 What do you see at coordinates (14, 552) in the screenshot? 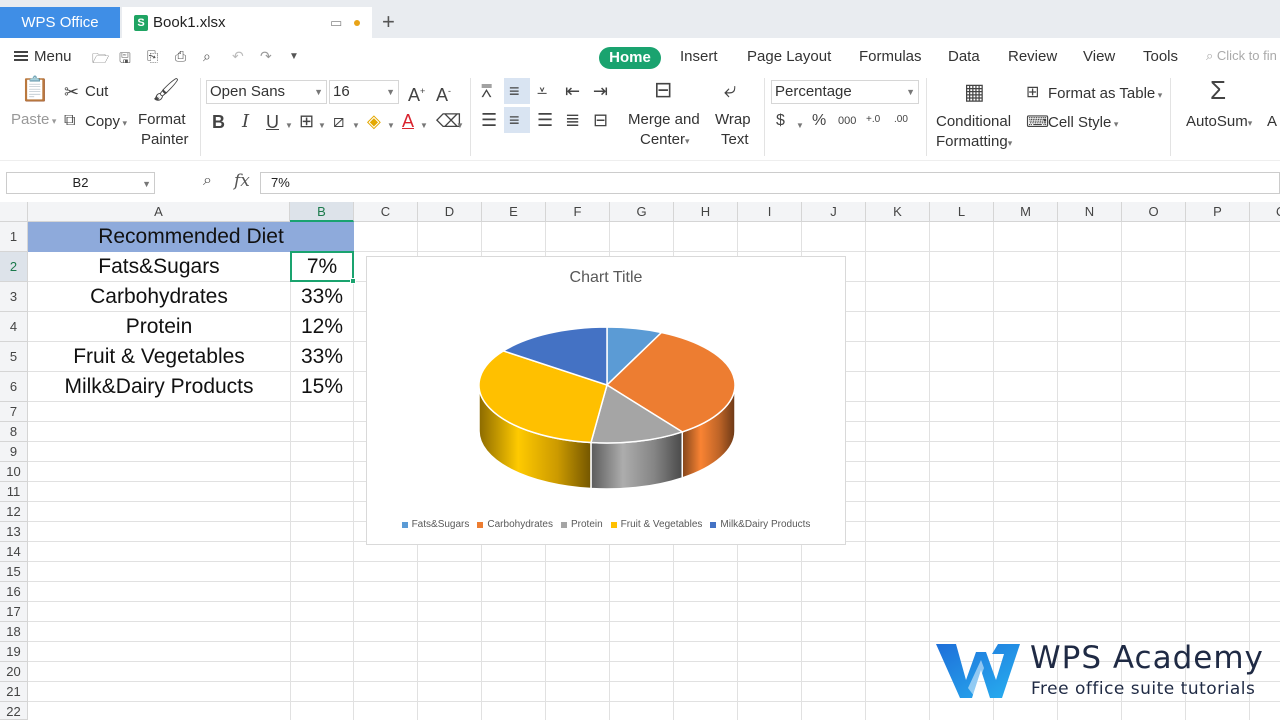
I see `row-header-14: 14` at bounding box center [14, 552].